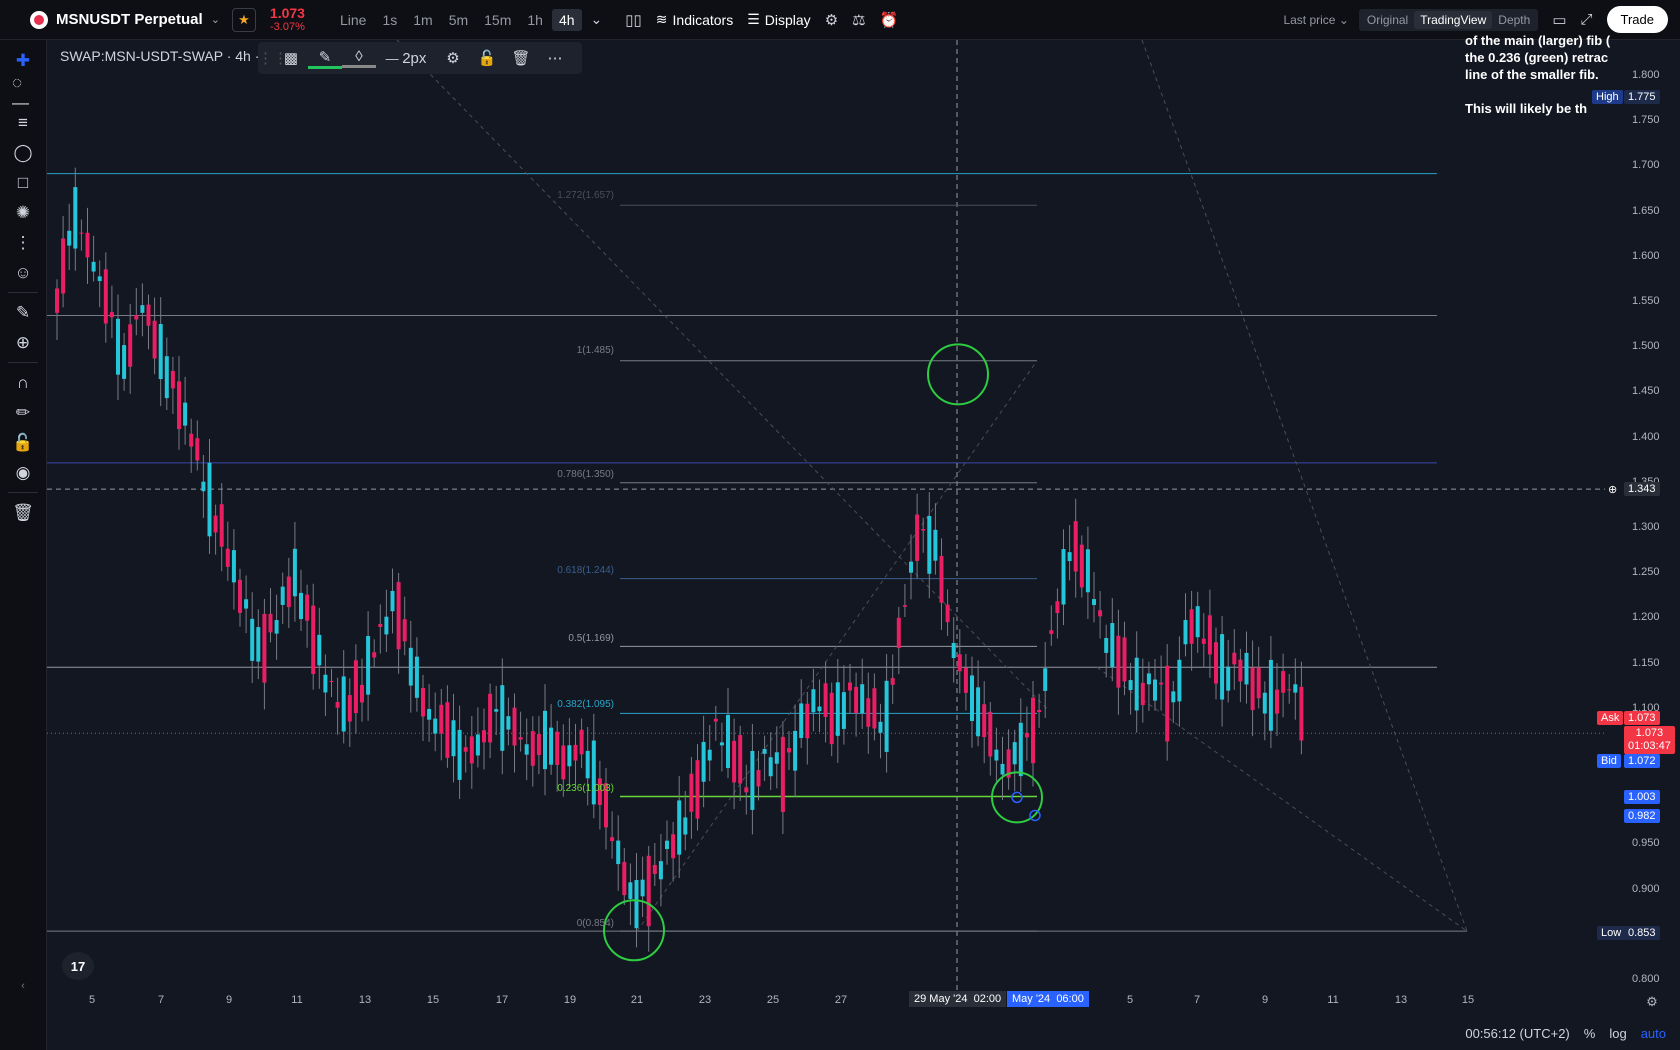 This screenshot has width=1680, height=1050. What do you see at coordinates (585, 570) in the screenshot?
I see `fib-label: 0.618(1.244)` at bounding box center [585, 570].